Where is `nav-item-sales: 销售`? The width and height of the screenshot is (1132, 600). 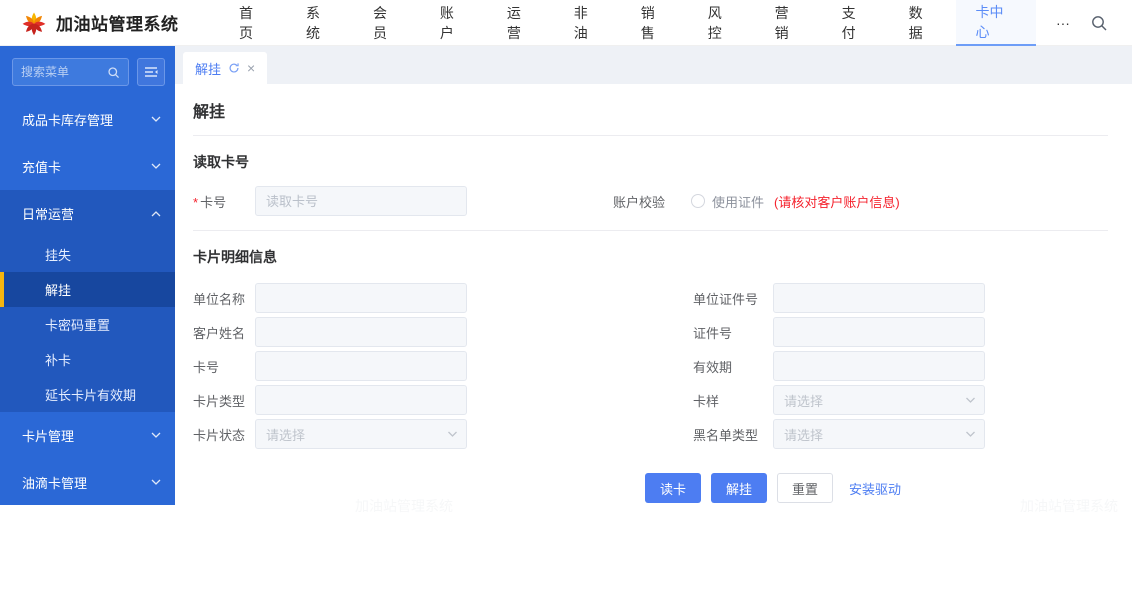
nav-item-sales: 销售 is located at coordinates (654, 23).